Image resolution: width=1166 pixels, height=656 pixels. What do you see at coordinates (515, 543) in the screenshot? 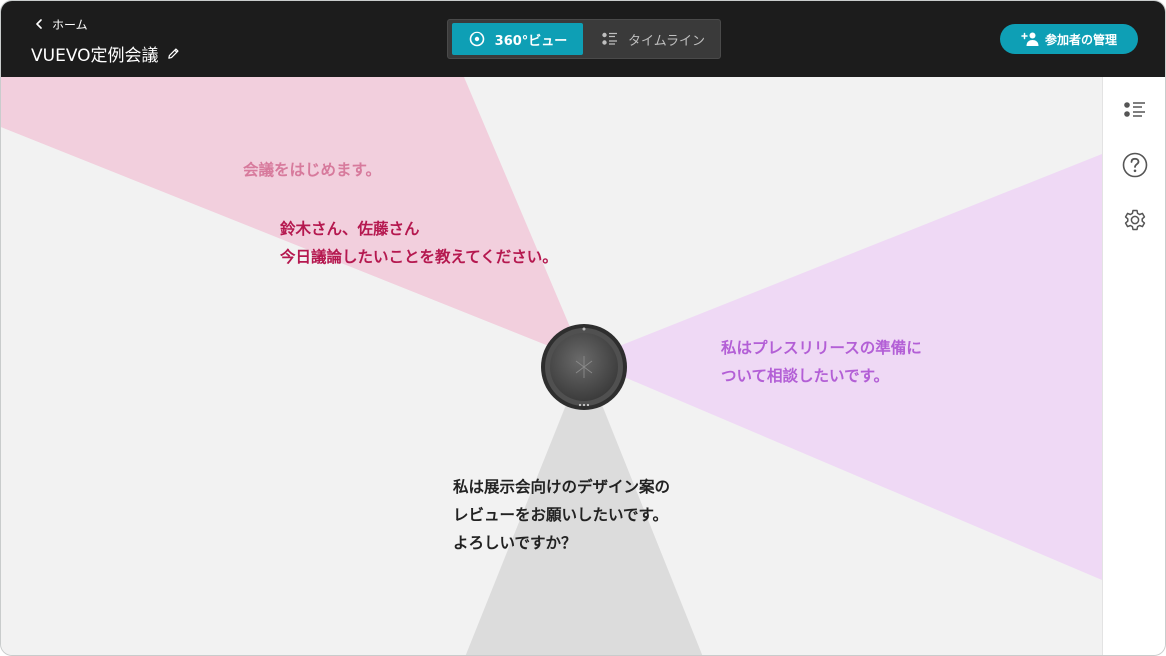
I see `utterance-line: よろしいですか？` at bounding box center [515, 543].